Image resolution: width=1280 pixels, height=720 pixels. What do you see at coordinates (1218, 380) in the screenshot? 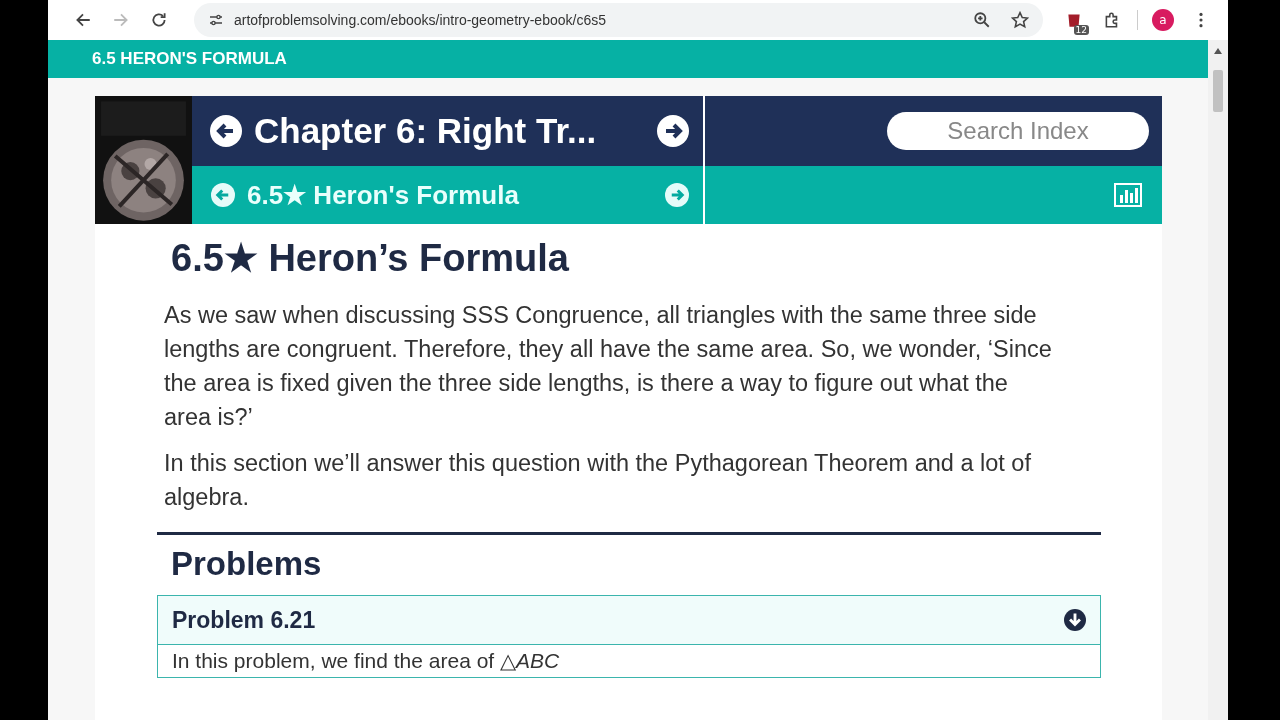
I see `scrollbar` at bounding box center [1218, 380].